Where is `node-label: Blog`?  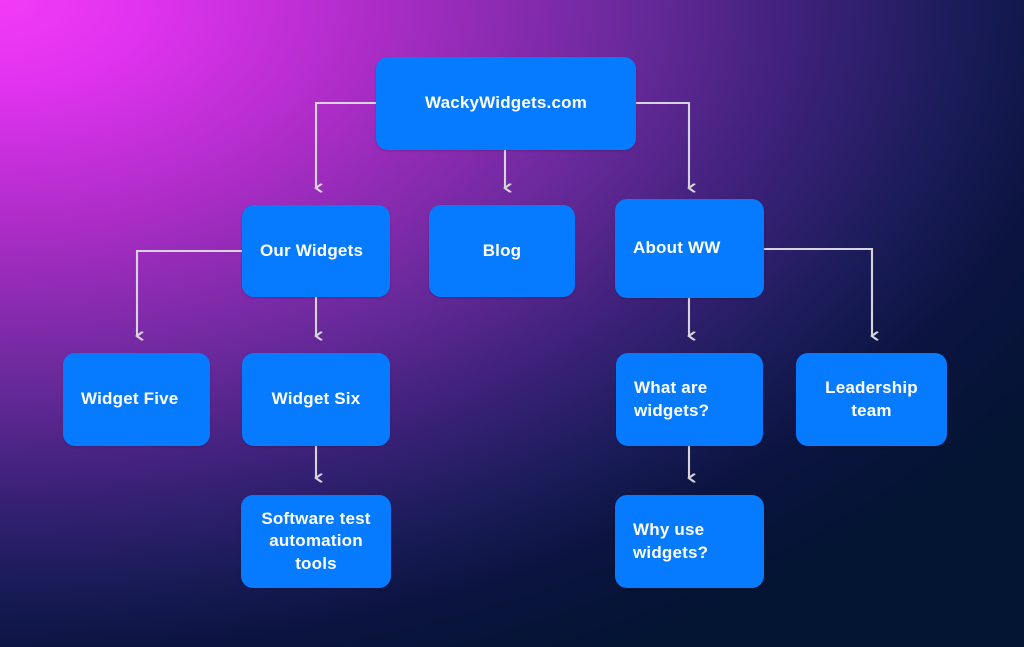 node-label: Blog is located at coordinates (502, 250).